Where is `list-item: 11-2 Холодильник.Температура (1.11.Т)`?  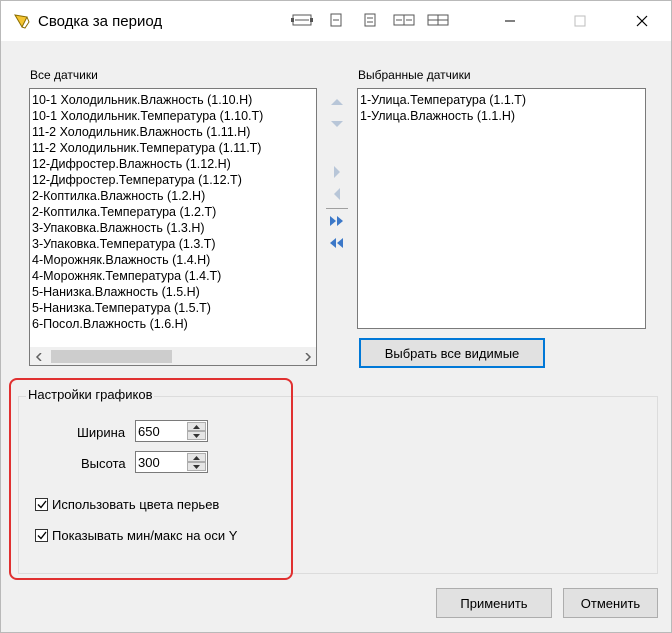 list-item: 11-2 Холодильник.Температура (1.11.Т) is located at coordinates (173, 148).